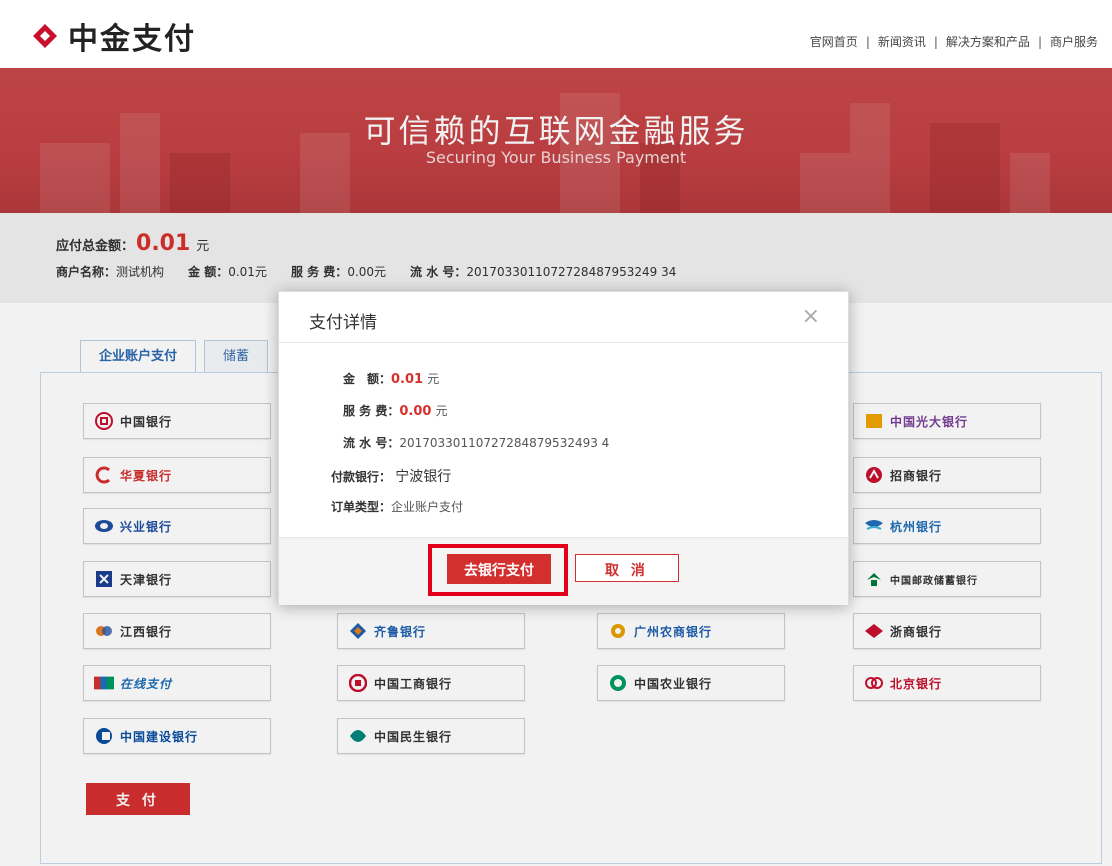  I want to click on total-amount-value: 0.01, so click(163, 243).